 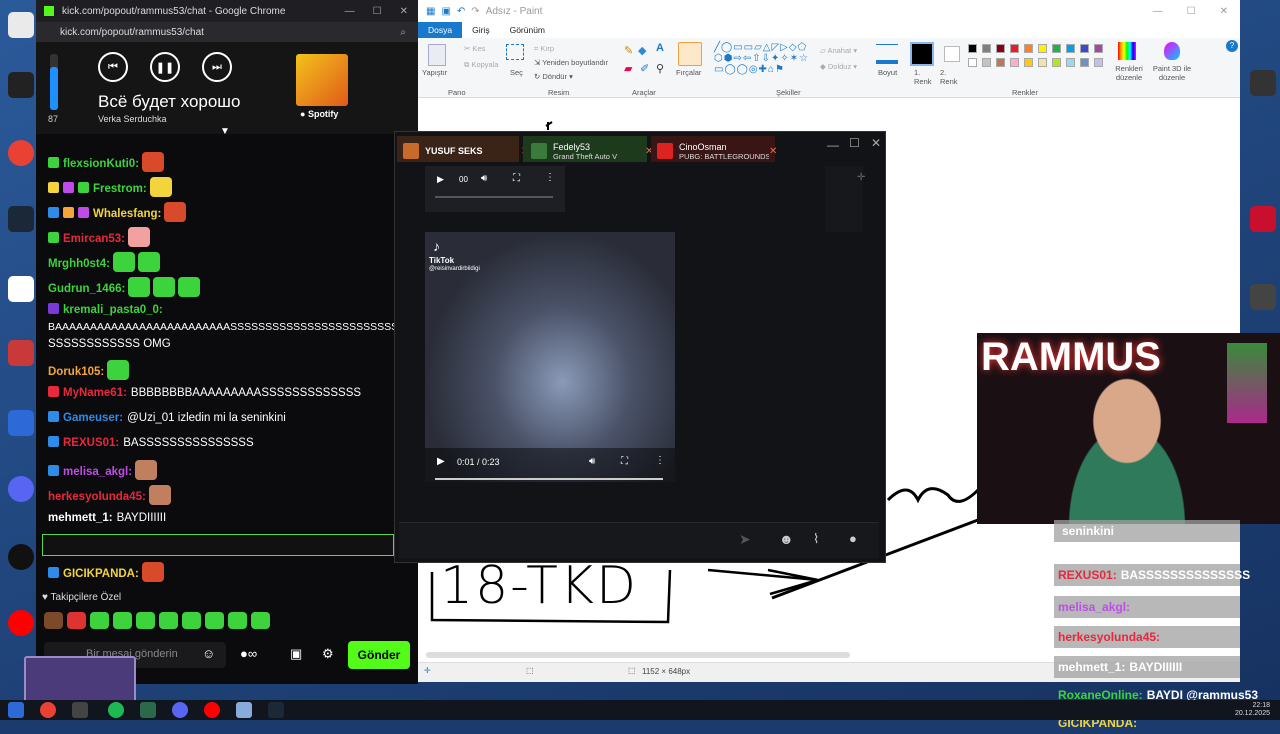 I want to click on desktop-icon-discord, so click(x=21, y=490).